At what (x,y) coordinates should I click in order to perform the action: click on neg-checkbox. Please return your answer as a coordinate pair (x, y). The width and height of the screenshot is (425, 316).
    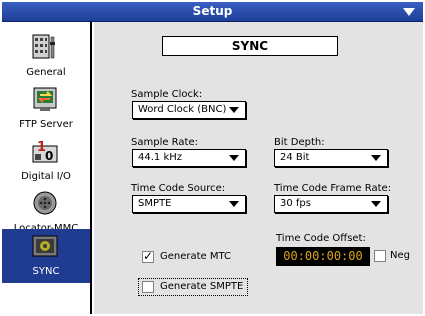
    Looking at the image, I should click on (380, 256).